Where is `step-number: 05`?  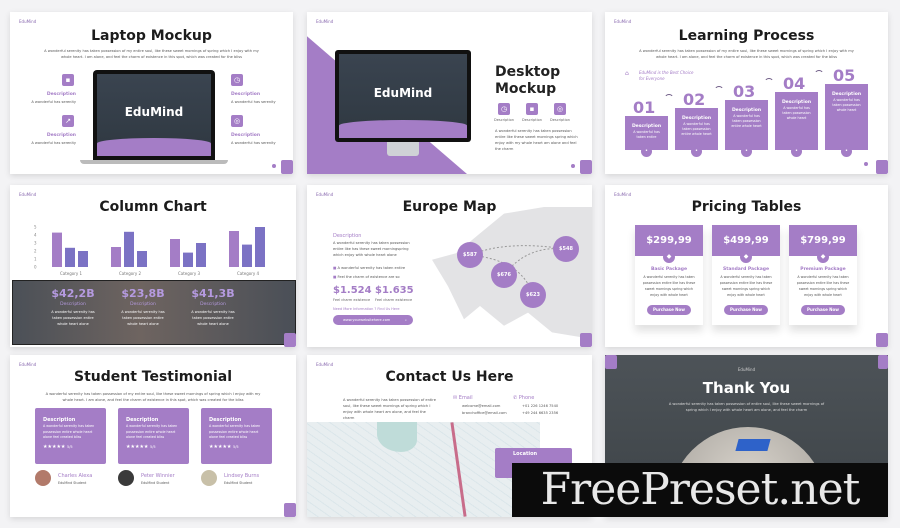 step-number: 05 is located at coordinates (844, 75).